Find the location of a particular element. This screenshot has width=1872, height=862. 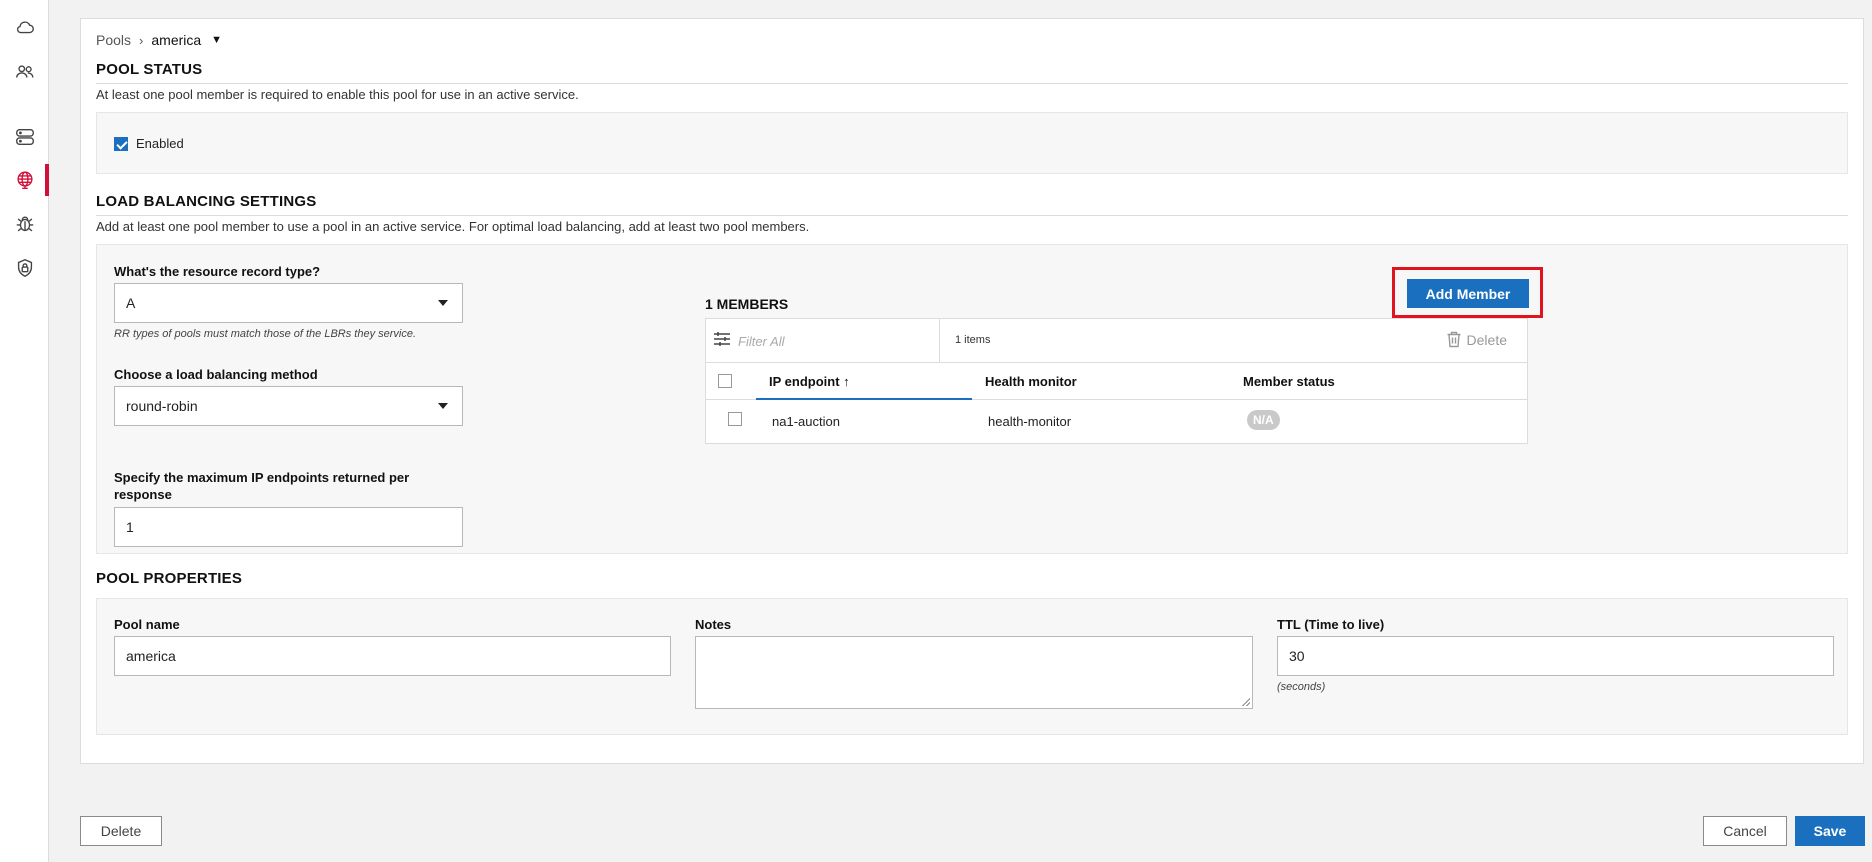

globe-icon is located at coordinates (24, 180).